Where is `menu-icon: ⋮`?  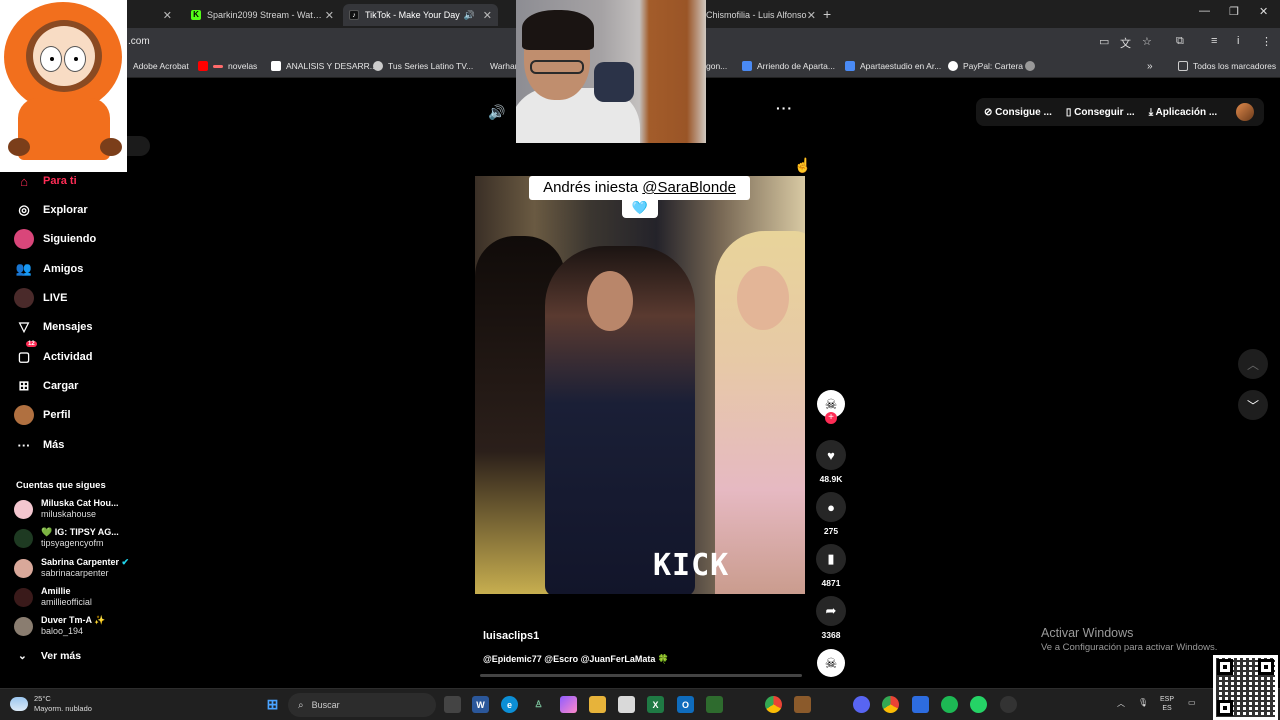 menu-icon: ⋮ is located at coordinates (1266, 41).